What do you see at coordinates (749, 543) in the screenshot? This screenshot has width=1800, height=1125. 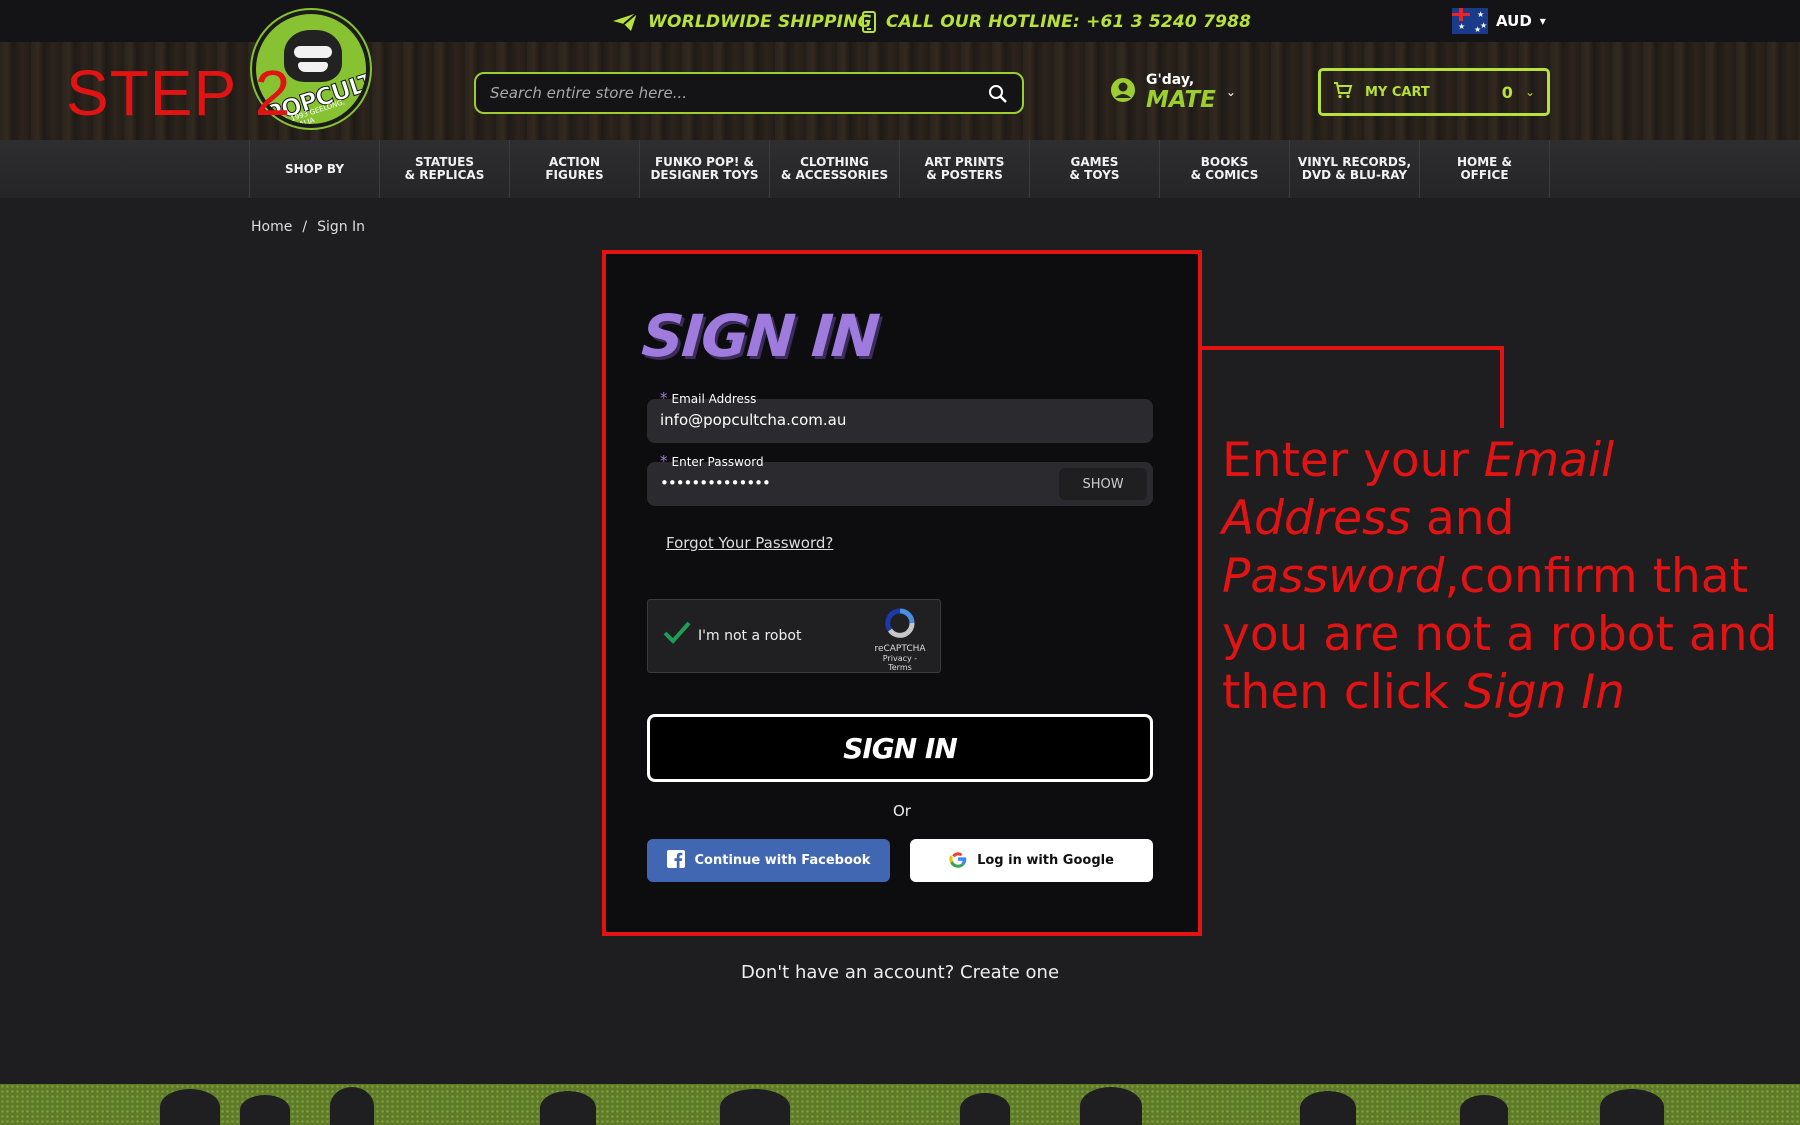 I see `forgot-password-link: Forgot Your Password?` at bounding box center [749, 543].